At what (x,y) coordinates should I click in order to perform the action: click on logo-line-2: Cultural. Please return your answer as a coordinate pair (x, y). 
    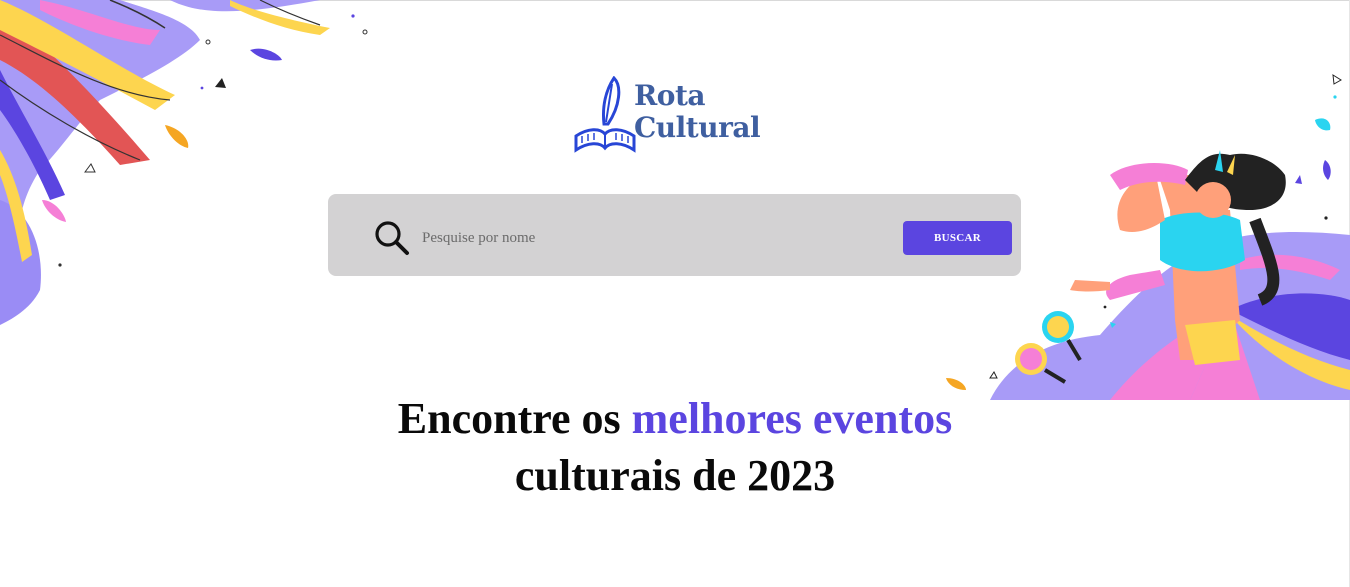
    Looking at the image, I should click on (697, 127).